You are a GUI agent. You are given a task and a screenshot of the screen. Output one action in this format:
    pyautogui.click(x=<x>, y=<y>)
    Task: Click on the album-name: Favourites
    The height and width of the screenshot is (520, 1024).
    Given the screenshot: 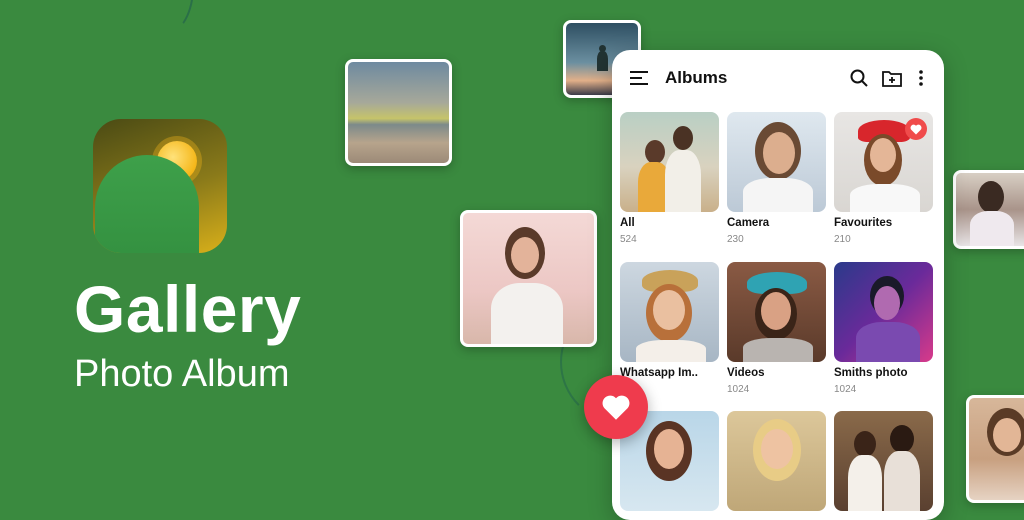 What is the action you would take?
    pyautogui.click(x=863, y=223)
    